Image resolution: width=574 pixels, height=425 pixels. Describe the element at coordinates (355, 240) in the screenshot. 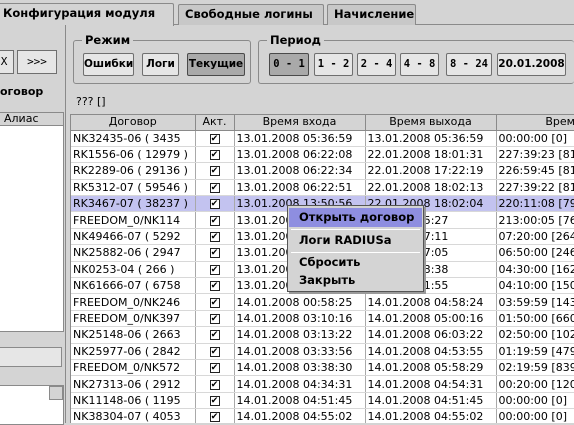

I see `menu-item-radius-logs: Логи RADIUSа` at that location.